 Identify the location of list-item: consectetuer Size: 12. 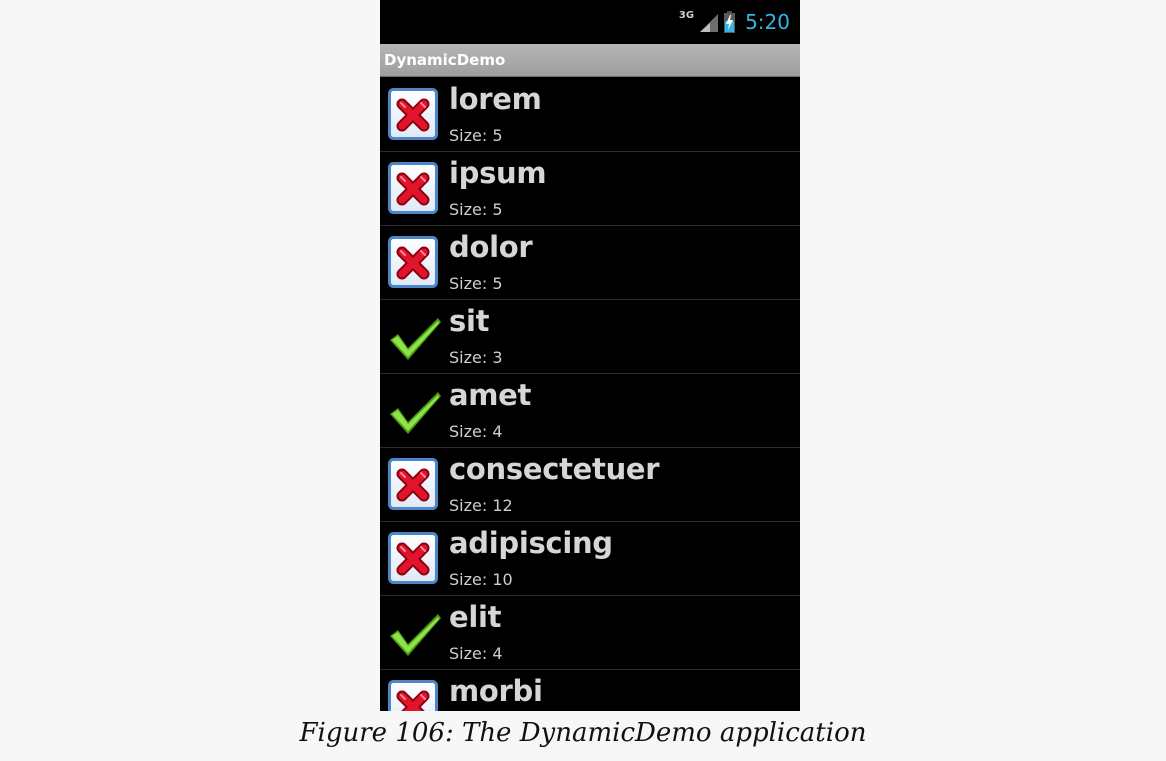
(590, 485).